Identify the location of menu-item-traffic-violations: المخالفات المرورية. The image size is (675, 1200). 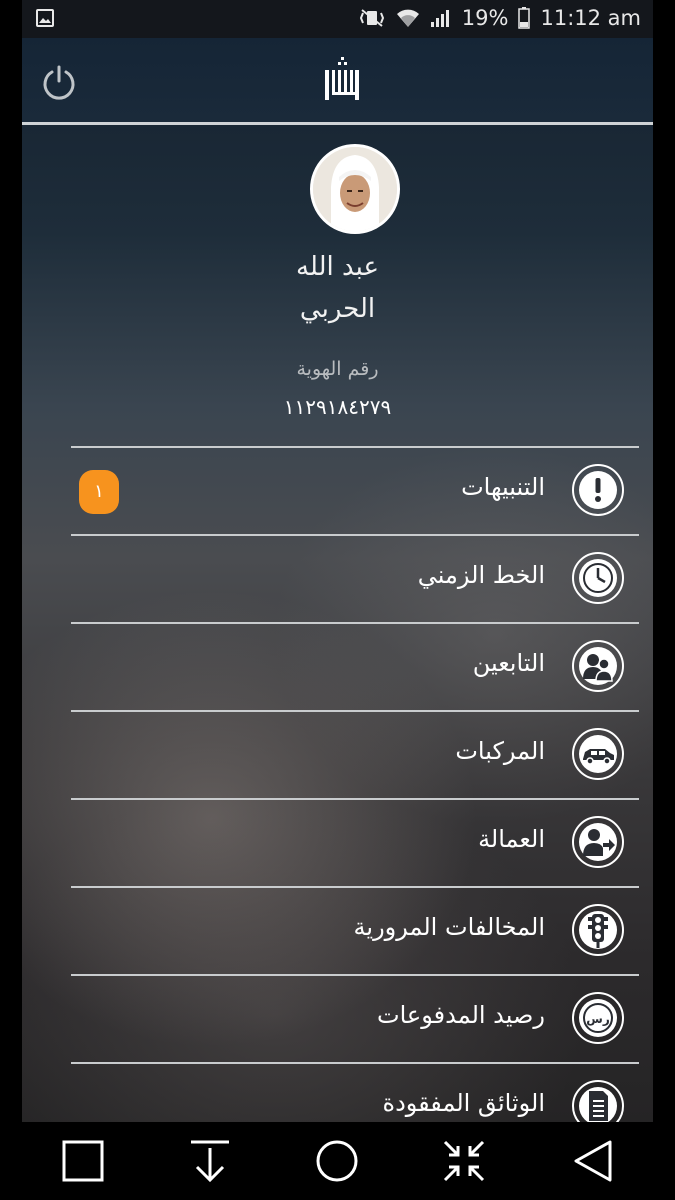
(355, 930).